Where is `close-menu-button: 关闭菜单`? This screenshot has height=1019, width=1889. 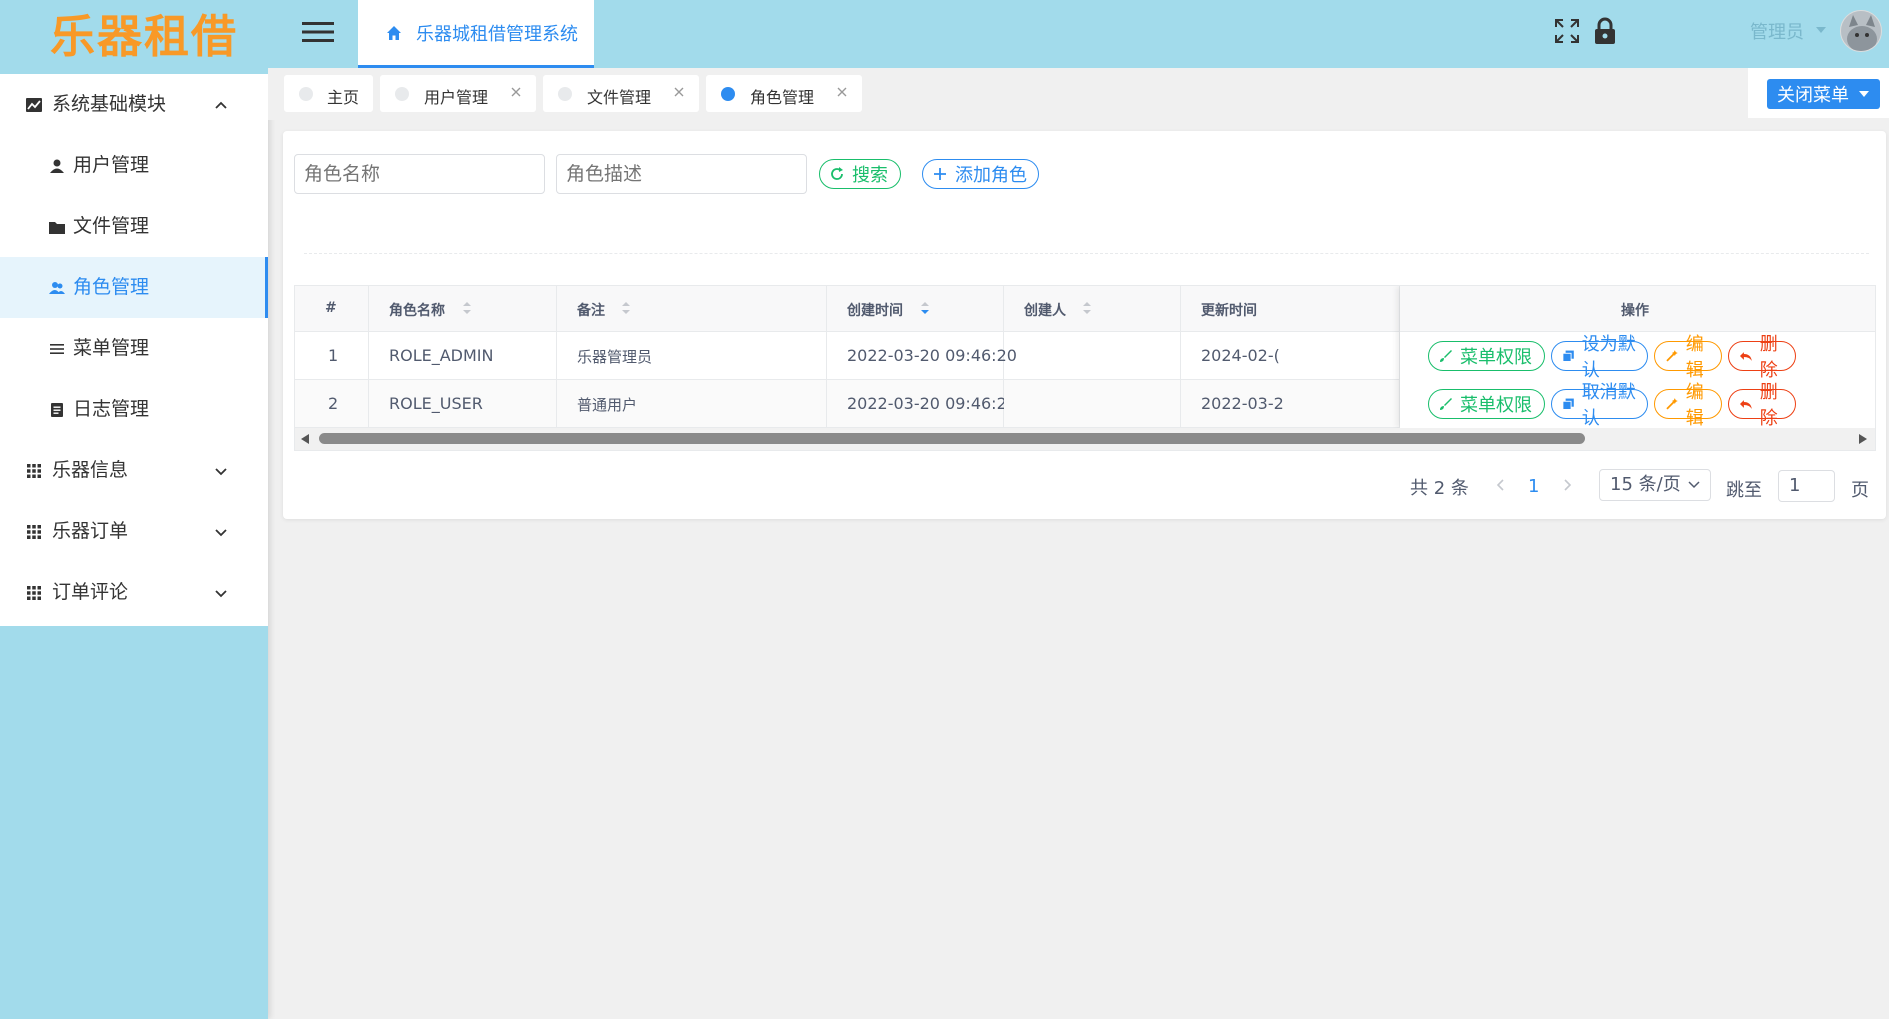
close-menu-button: 关闭菜单 is located at coordinates (1823, 94).